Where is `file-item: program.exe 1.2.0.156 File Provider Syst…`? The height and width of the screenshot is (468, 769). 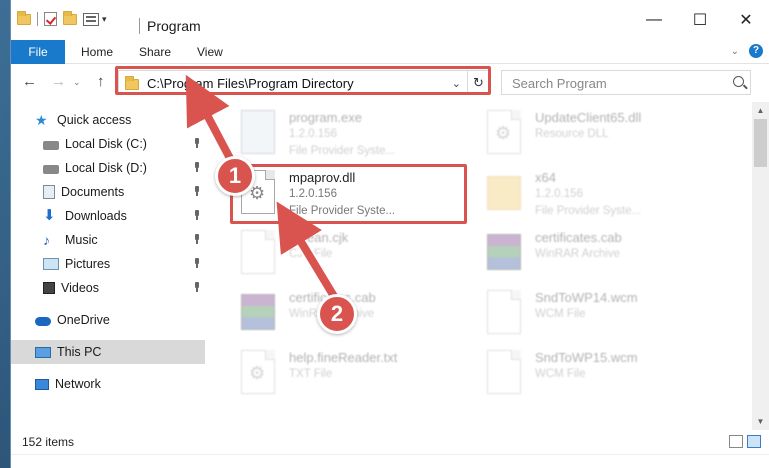
file-item: program.exe 1.2.0.156 File Provider Syst… is located at coordinates (351, 136).